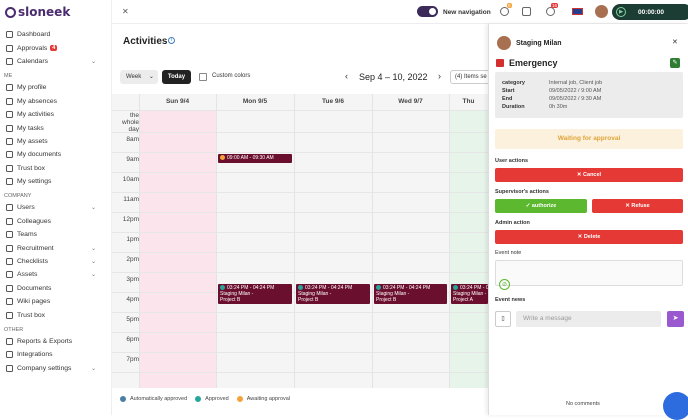 Image resolution: width=688 pixels, height=420 pixels. I want to click on message-input: Write a message, so click(588, 319).